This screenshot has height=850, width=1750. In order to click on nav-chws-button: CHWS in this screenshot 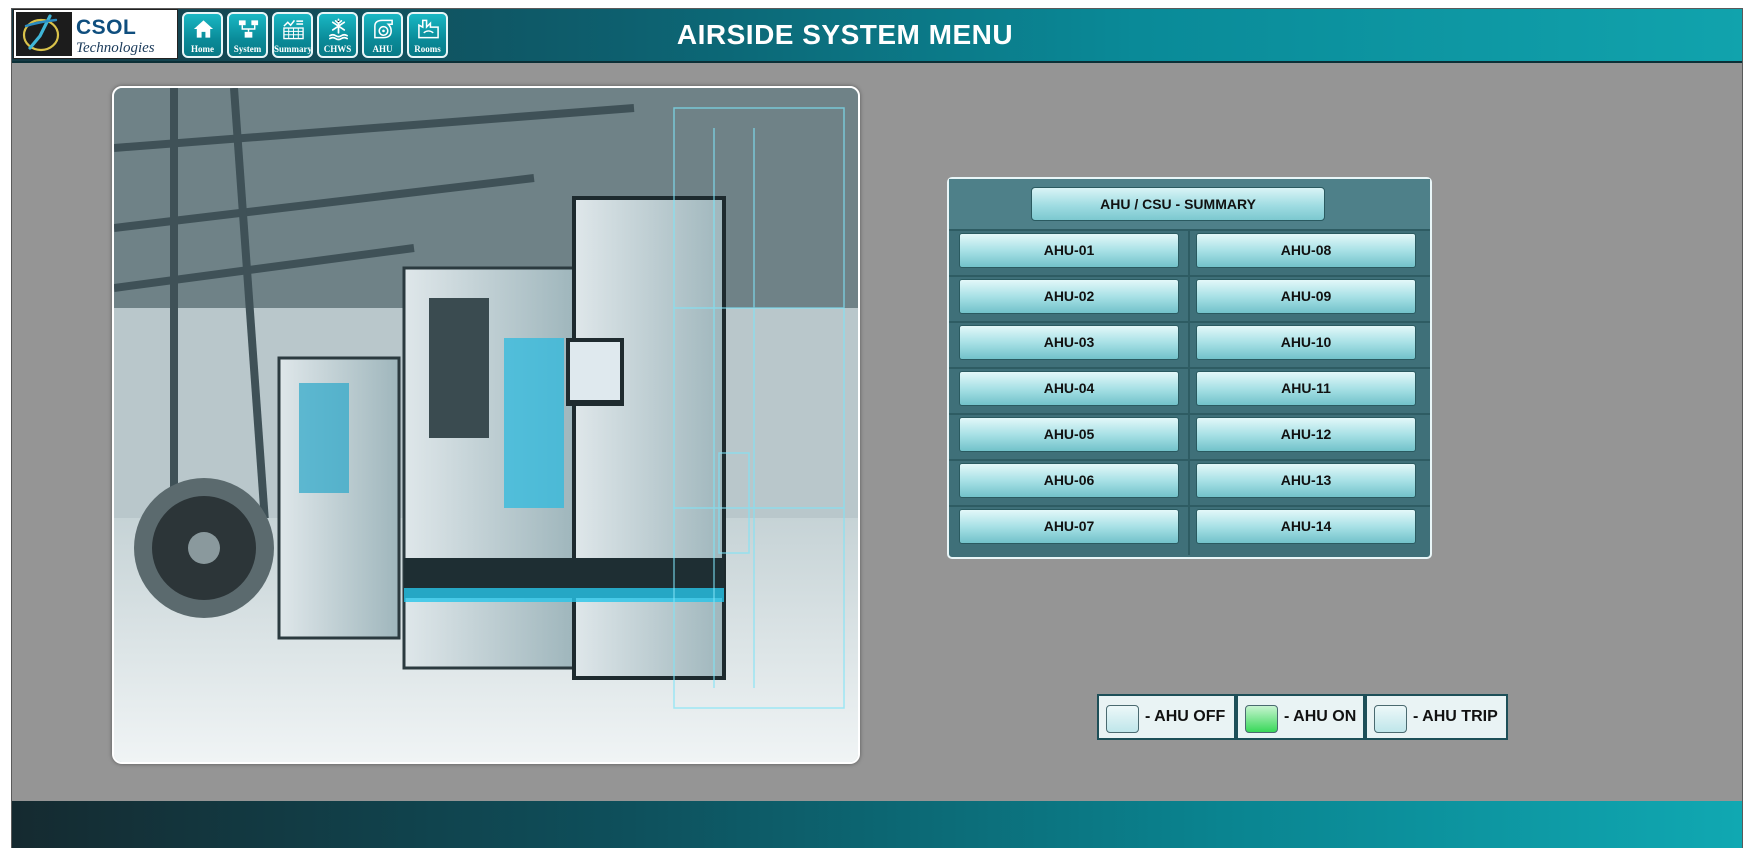, I will do `click(337, 35)`.